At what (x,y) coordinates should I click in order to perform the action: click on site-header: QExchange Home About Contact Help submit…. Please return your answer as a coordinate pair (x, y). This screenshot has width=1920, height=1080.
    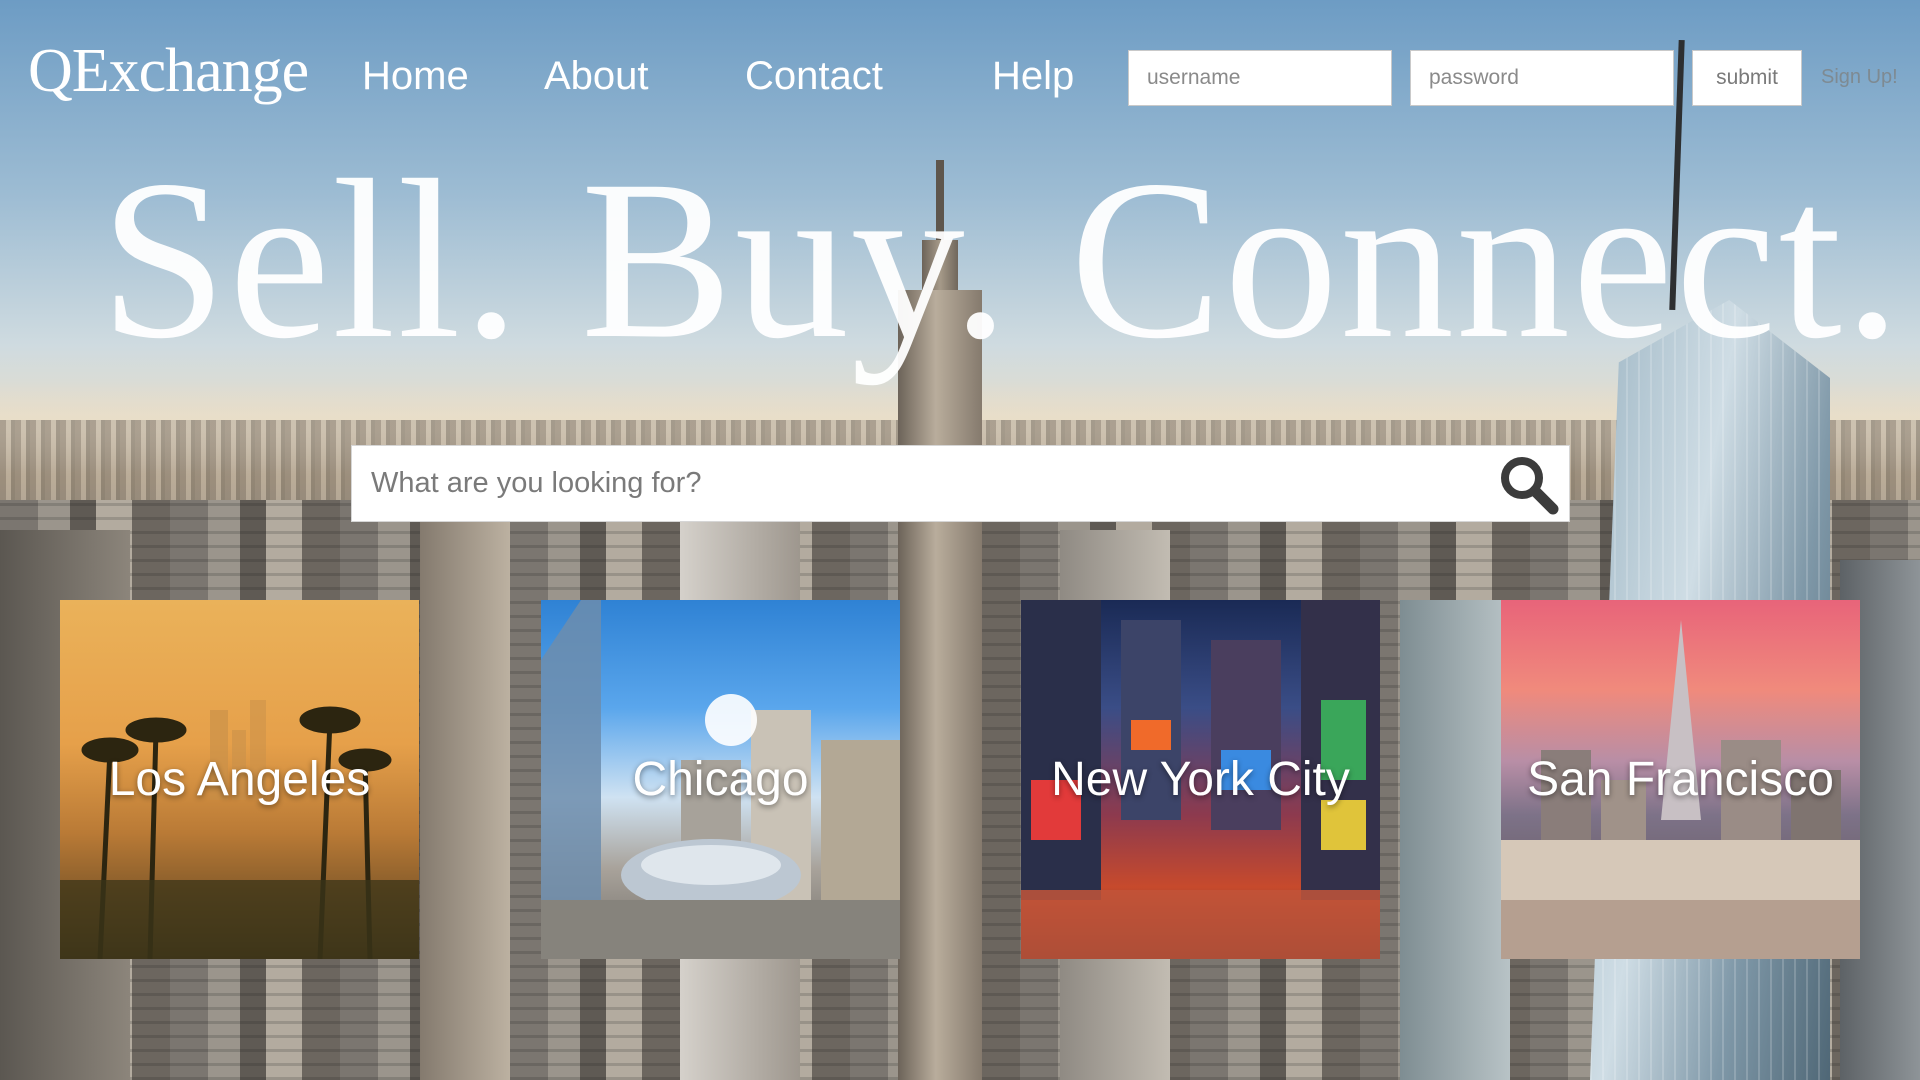
    Looking at the image, I should click on (960, 75).